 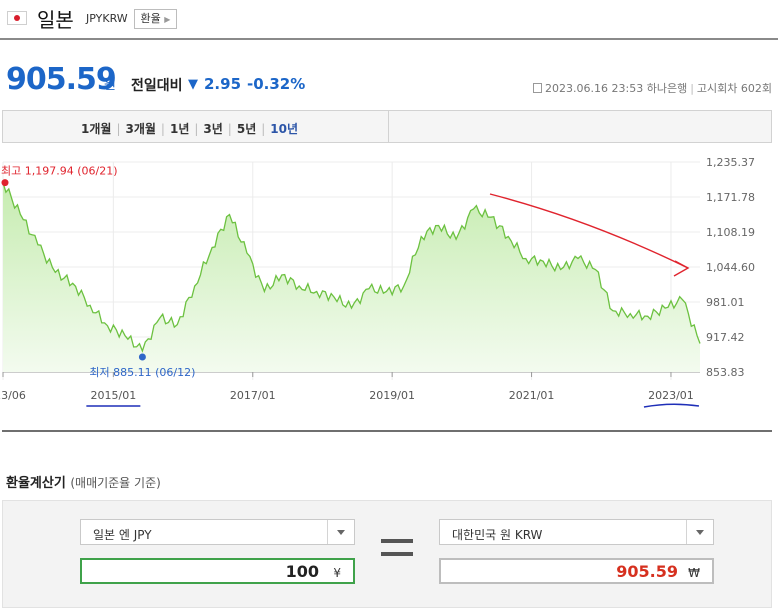 I want to click on tab-3year: 3년, so click(x=212, y=129).